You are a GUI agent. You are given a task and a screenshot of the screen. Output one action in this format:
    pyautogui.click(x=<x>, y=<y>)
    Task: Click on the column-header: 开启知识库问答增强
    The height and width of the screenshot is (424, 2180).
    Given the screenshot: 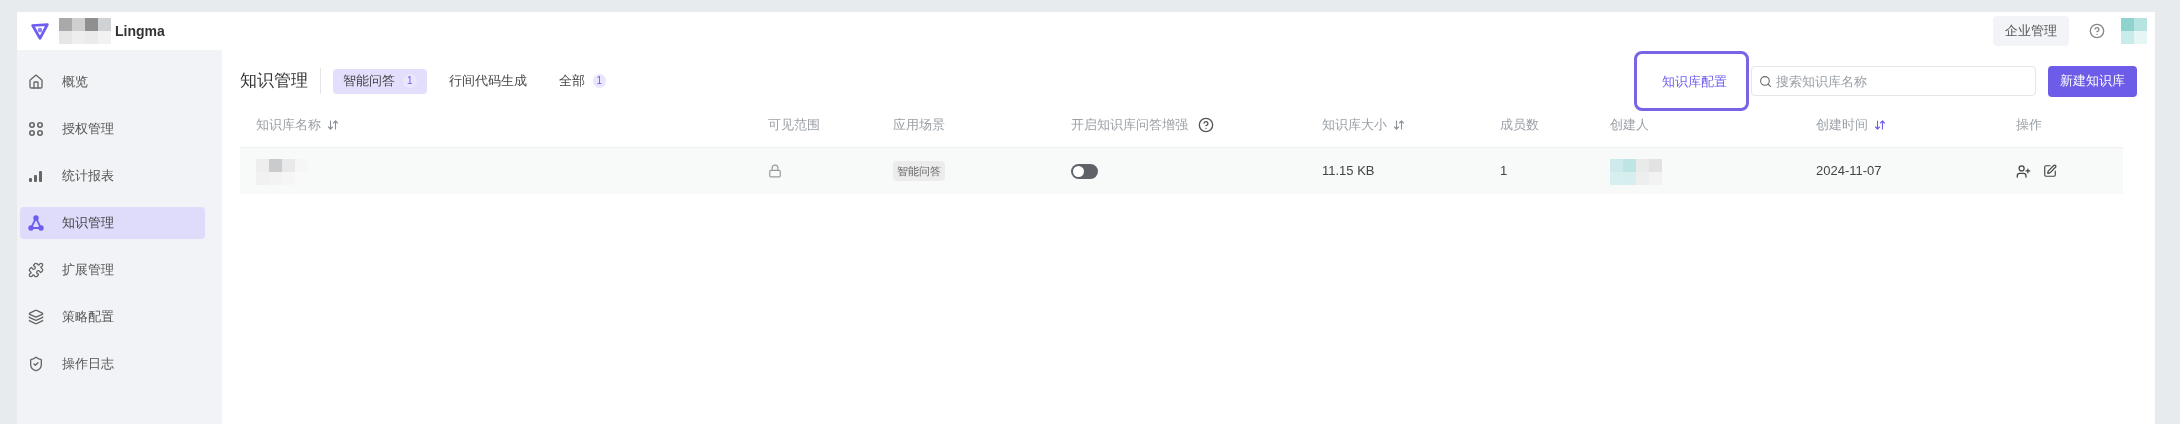 What is the action you would take?
    pyautogui.click(x=1129, y=125)
    